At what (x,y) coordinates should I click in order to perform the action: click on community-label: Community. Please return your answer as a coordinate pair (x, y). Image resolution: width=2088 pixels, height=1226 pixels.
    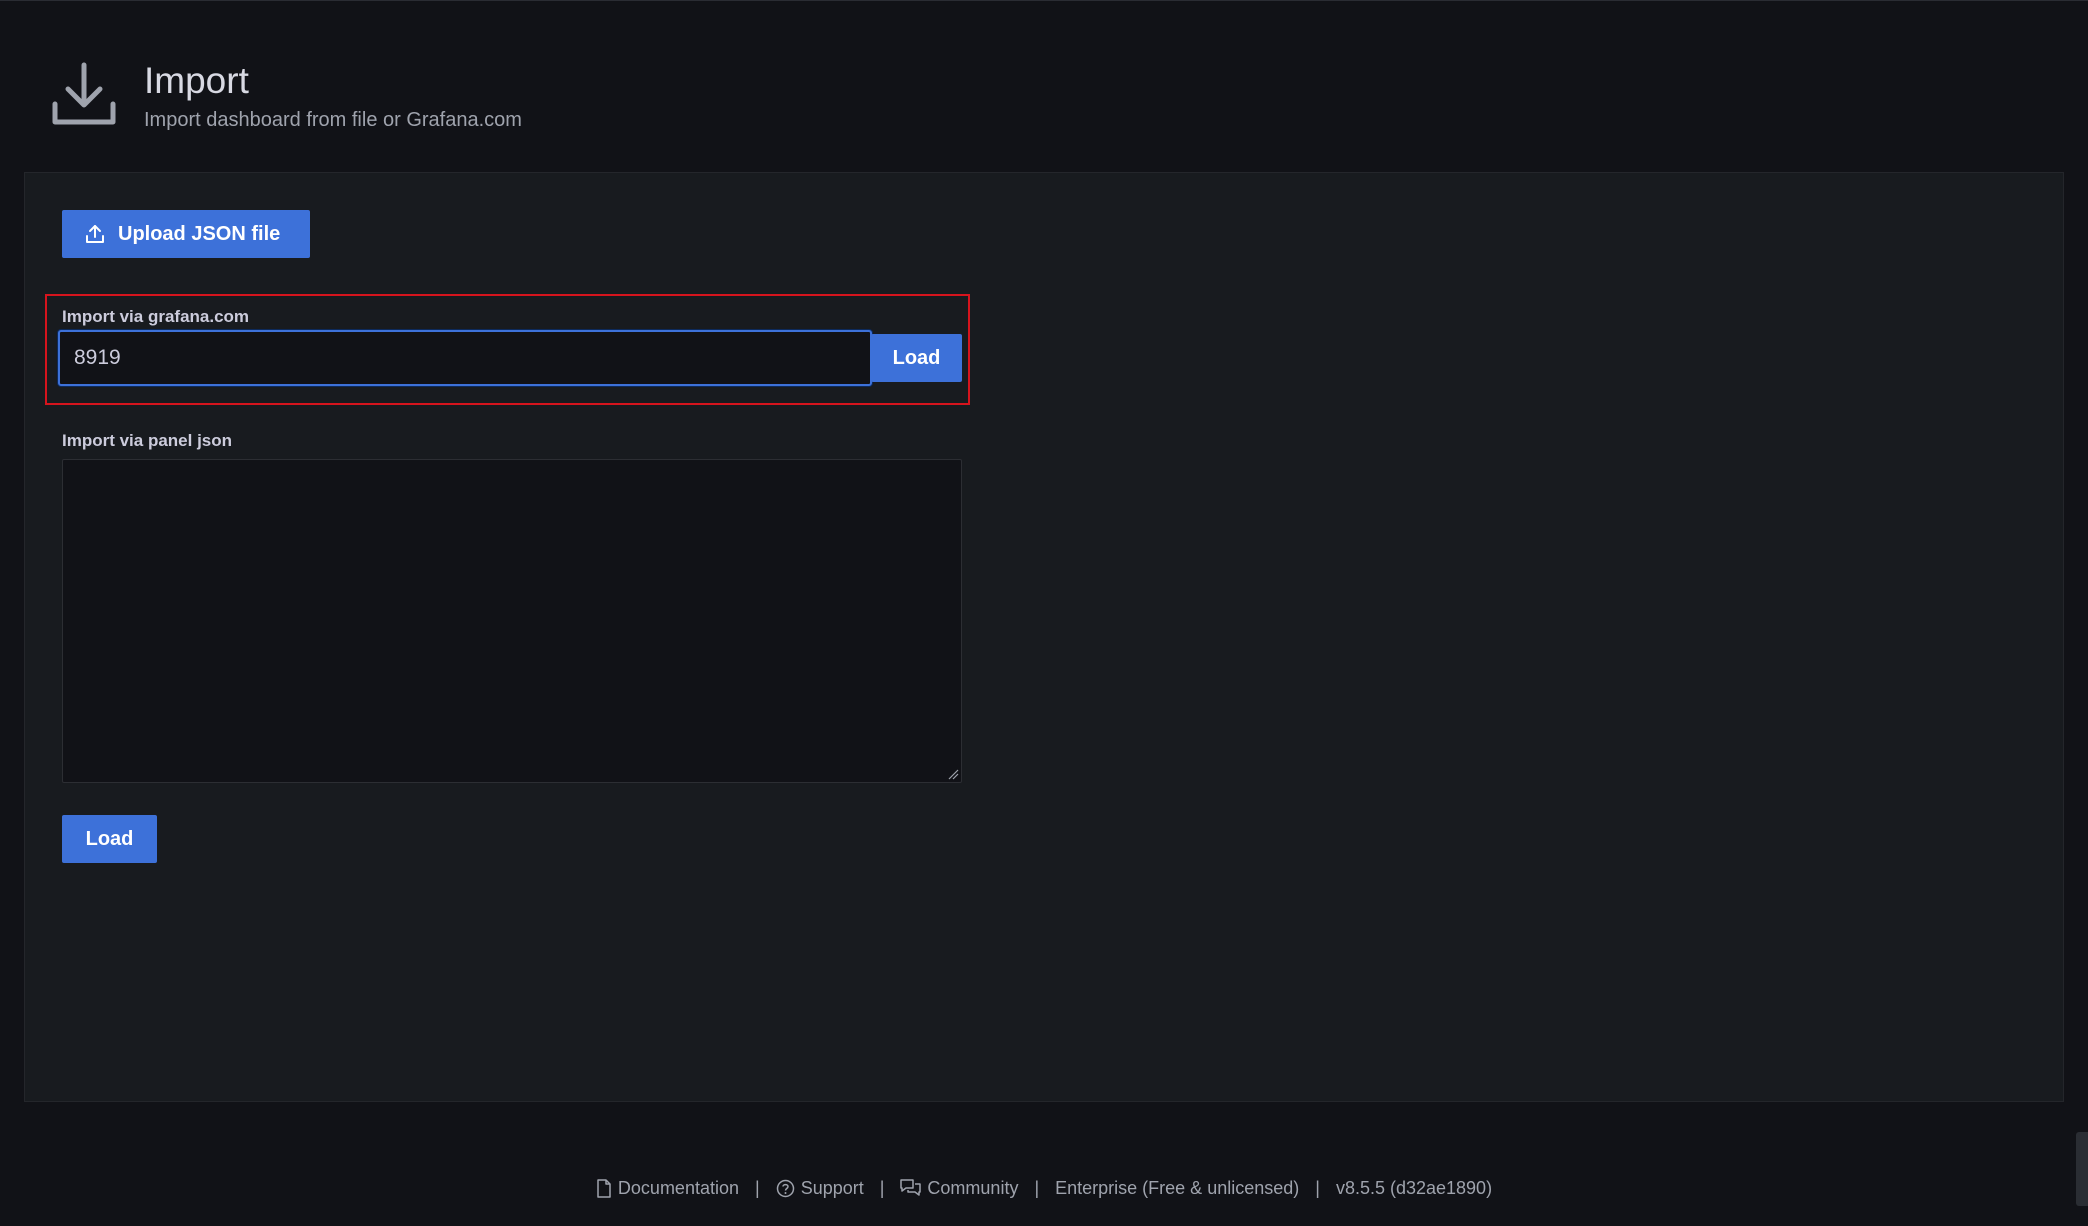
    Looking at the image, I should click on (973, 1187).